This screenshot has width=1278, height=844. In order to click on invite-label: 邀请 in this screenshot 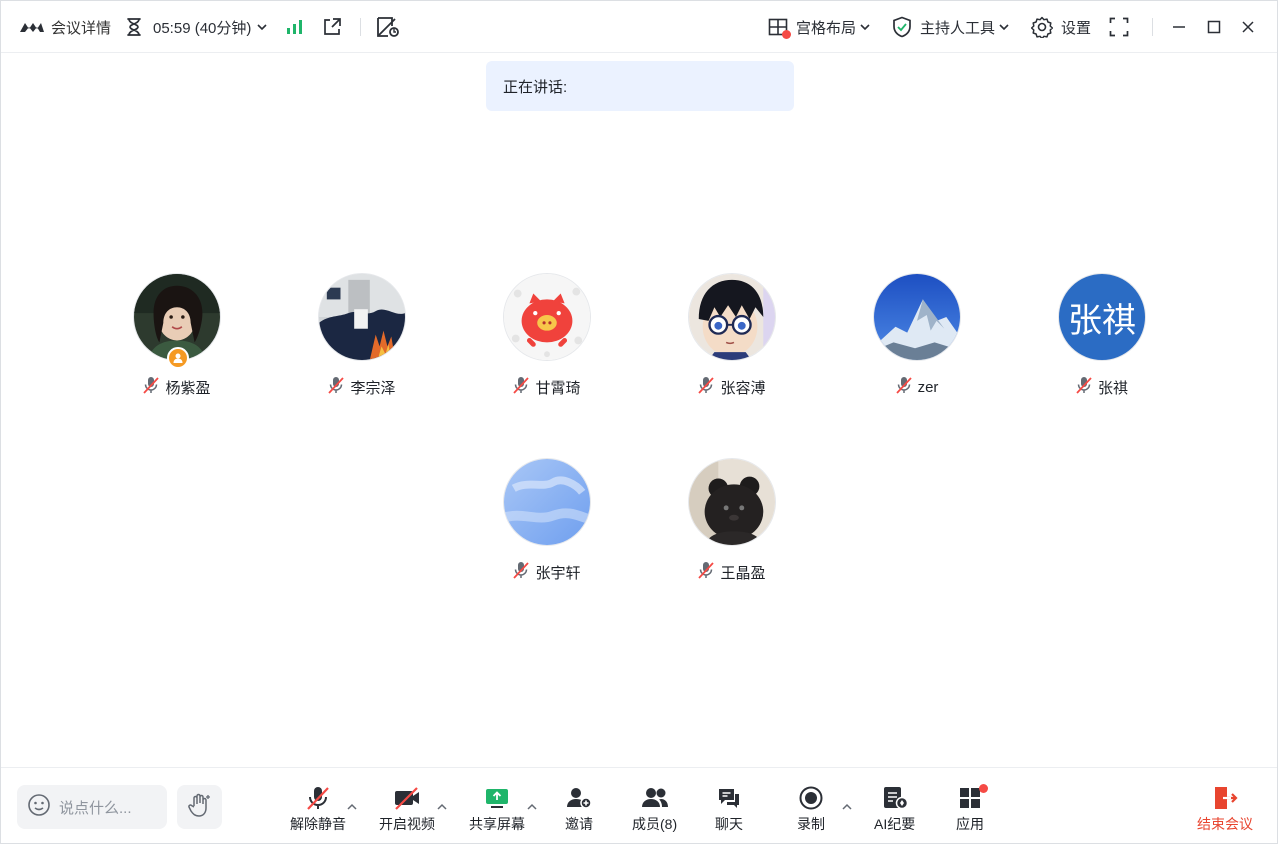, I will do `click(579, 824)`.